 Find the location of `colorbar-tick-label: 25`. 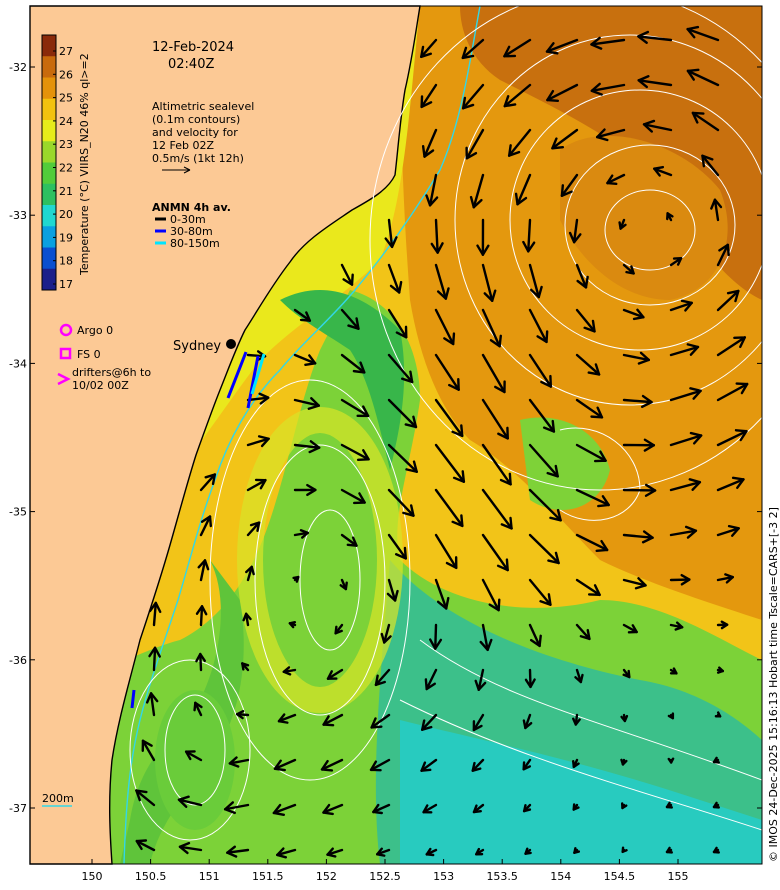

colorbar-tick-label: 25 is located at coordinates (66, 98).